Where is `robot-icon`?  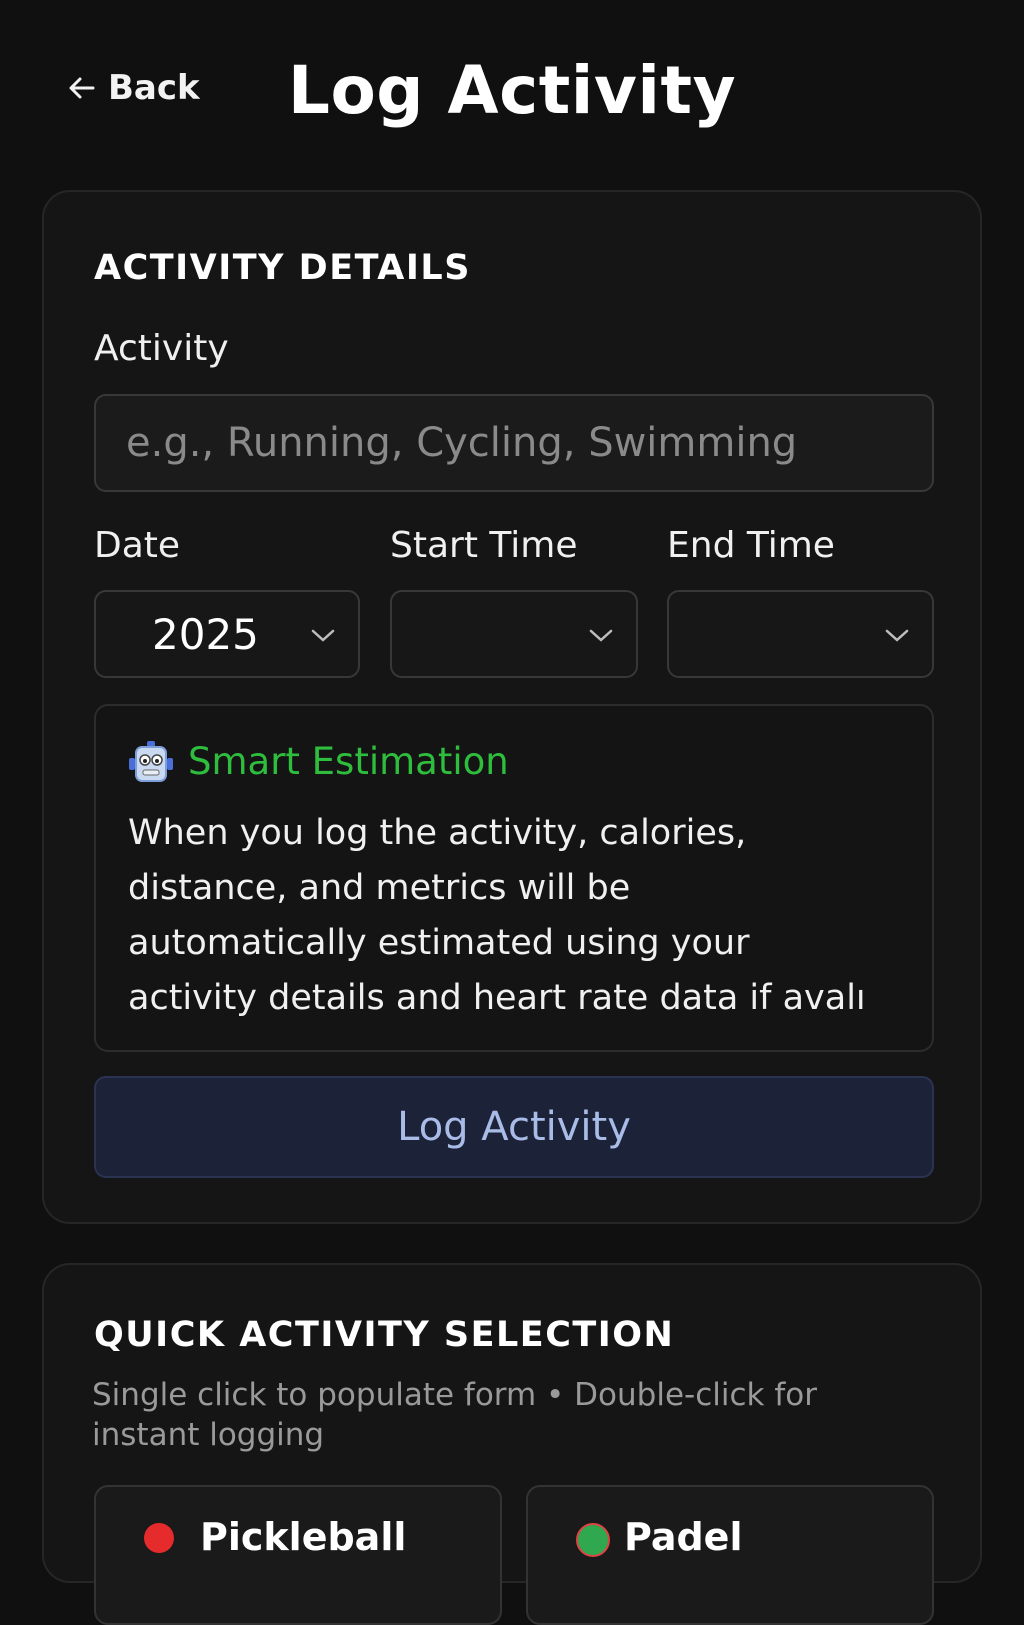
robot-icon is located at coordinates (151, 761).